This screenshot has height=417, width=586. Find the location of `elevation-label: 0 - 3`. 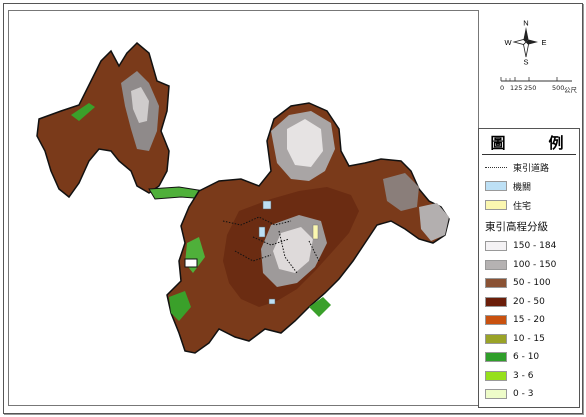

elevation-label: 0 - 3 is located at coordinates (523, 394).